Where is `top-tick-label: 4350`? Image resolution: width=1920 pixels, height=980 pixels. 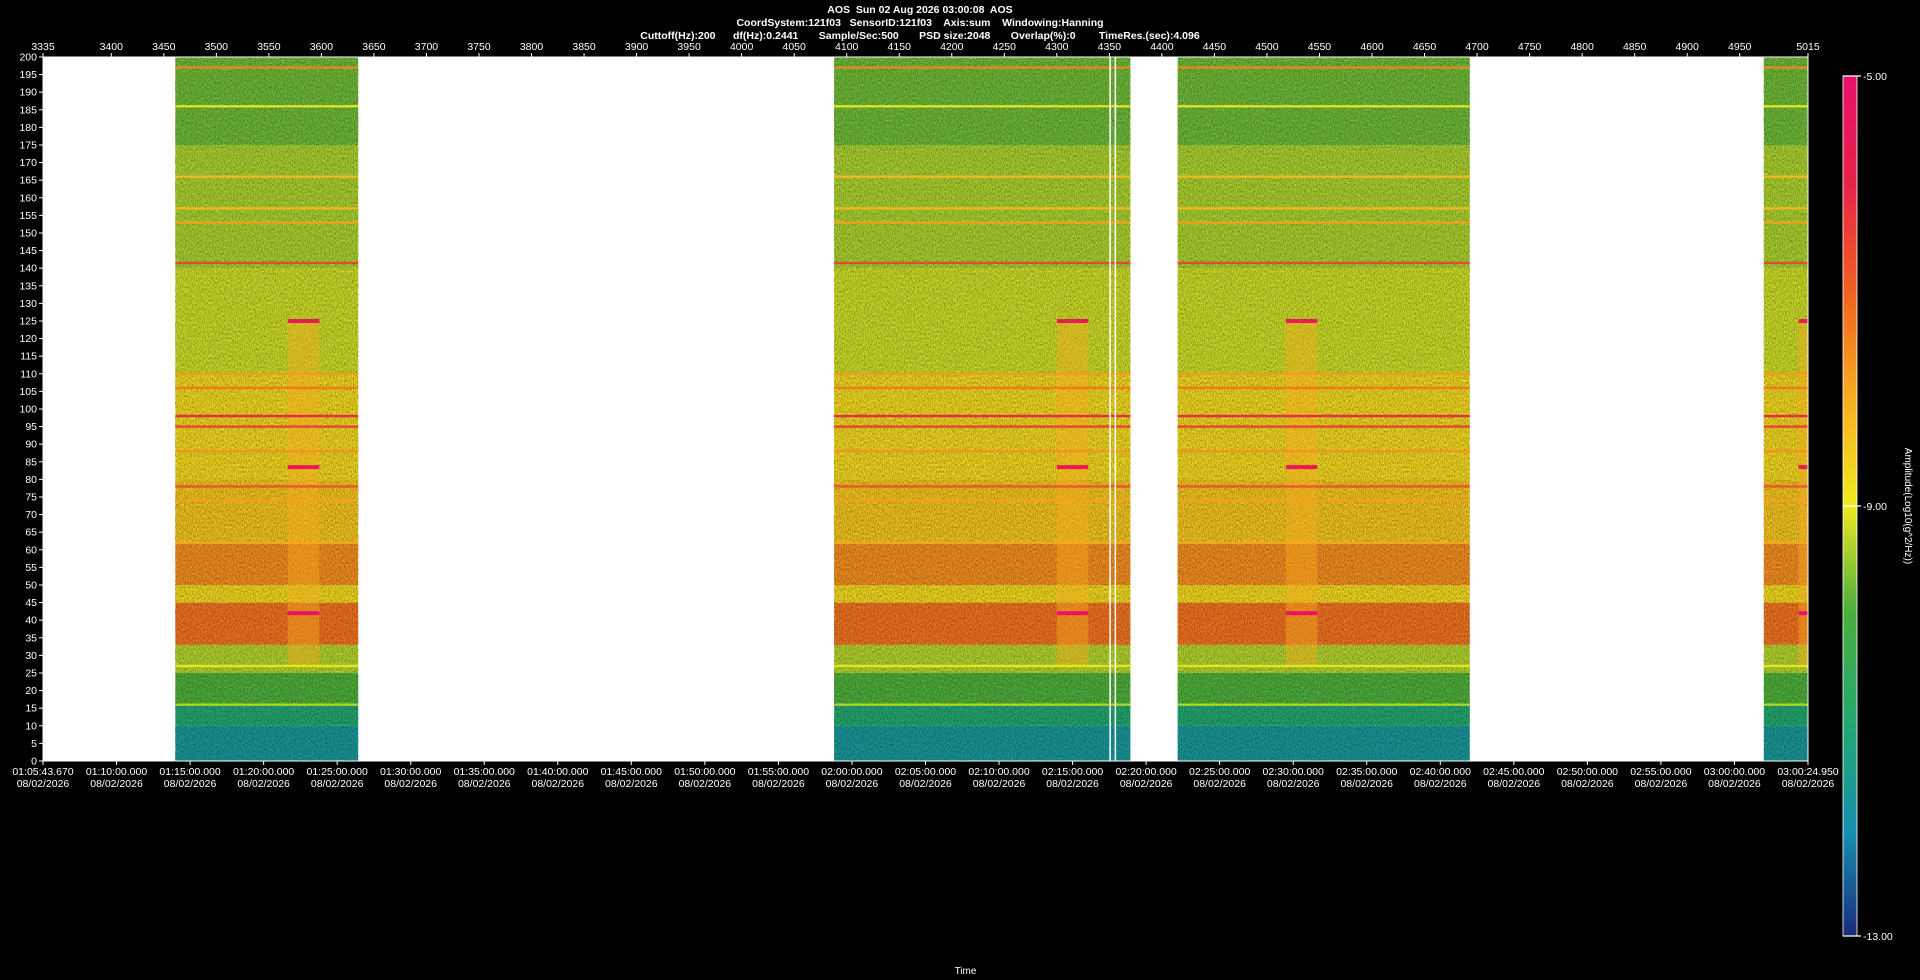 top-tick-label: 4350 is located at coordinates (1110, 47).